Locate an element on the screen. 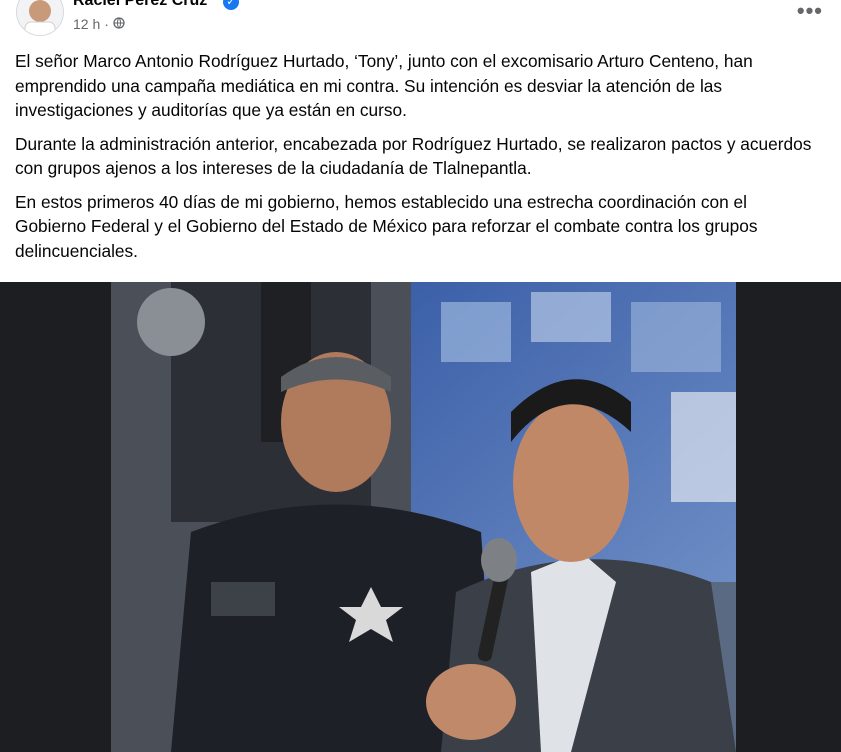 The image size is (841, 752). post-meta: 12 h · is located at coordinates (99, 24).